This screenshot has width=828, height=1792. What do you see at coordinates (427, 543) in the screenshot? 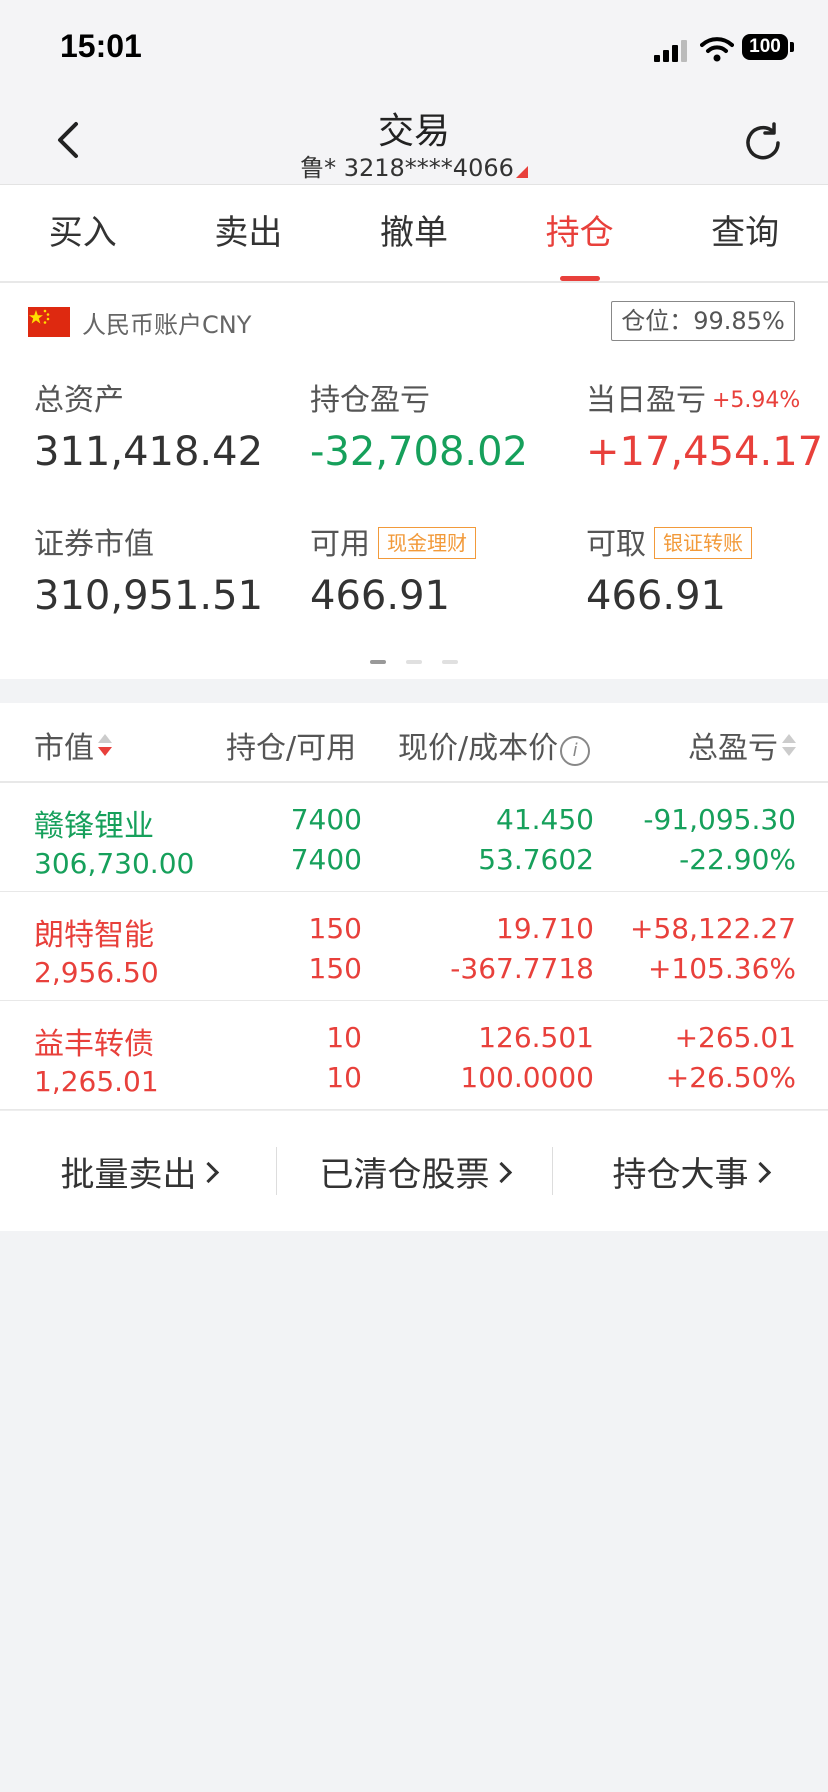
I see `cash-management-tag: 现金理财` at bounding box center [427, 543].